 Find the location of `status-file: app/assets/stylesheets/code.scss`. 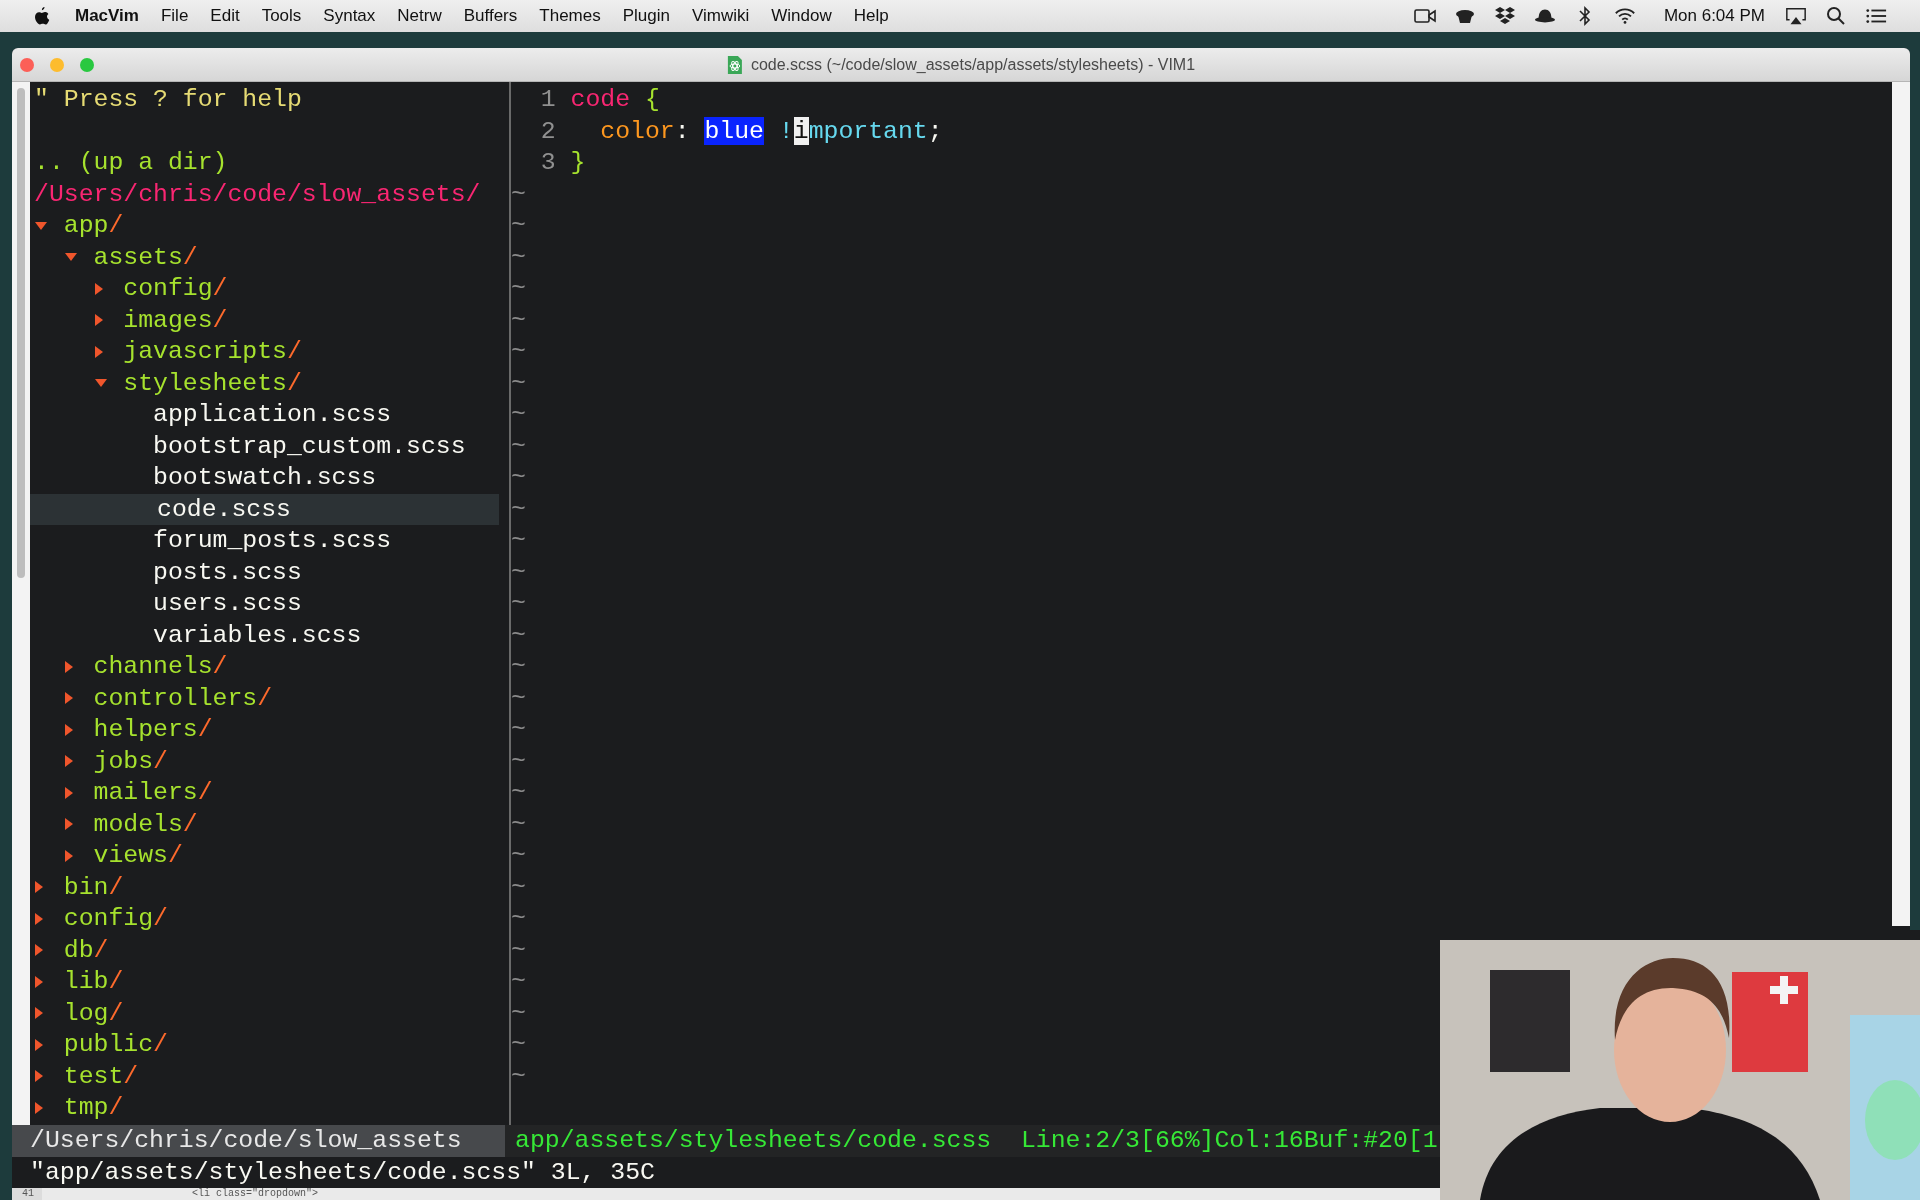

status-file: app/assets/stylesheets/code.scss is located at coordinates (753, 1140).